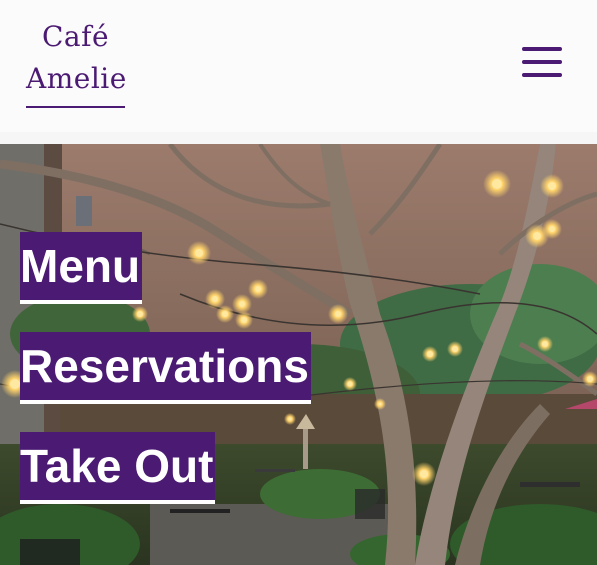 This screenshot has height=565, width=597. I want to click on site-logo: Café Amelie, so click(76, 62).